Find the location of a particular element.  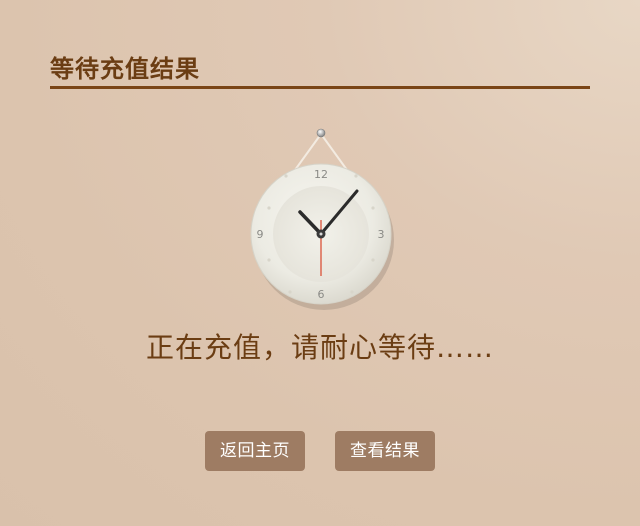

numeral-12: 12 is located at coordinates (321, 174).